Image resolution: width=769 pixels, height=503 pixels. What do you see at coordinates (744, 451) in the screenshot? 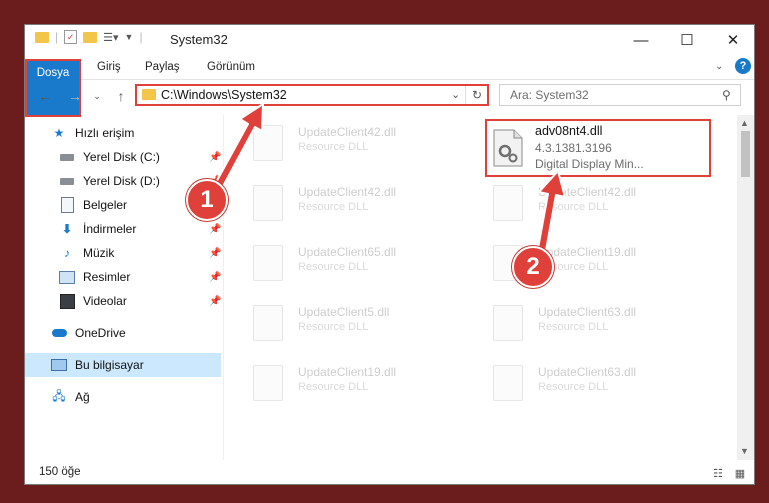
I see `scroll-down-icon: ▼` at bounding box center [744, 451].